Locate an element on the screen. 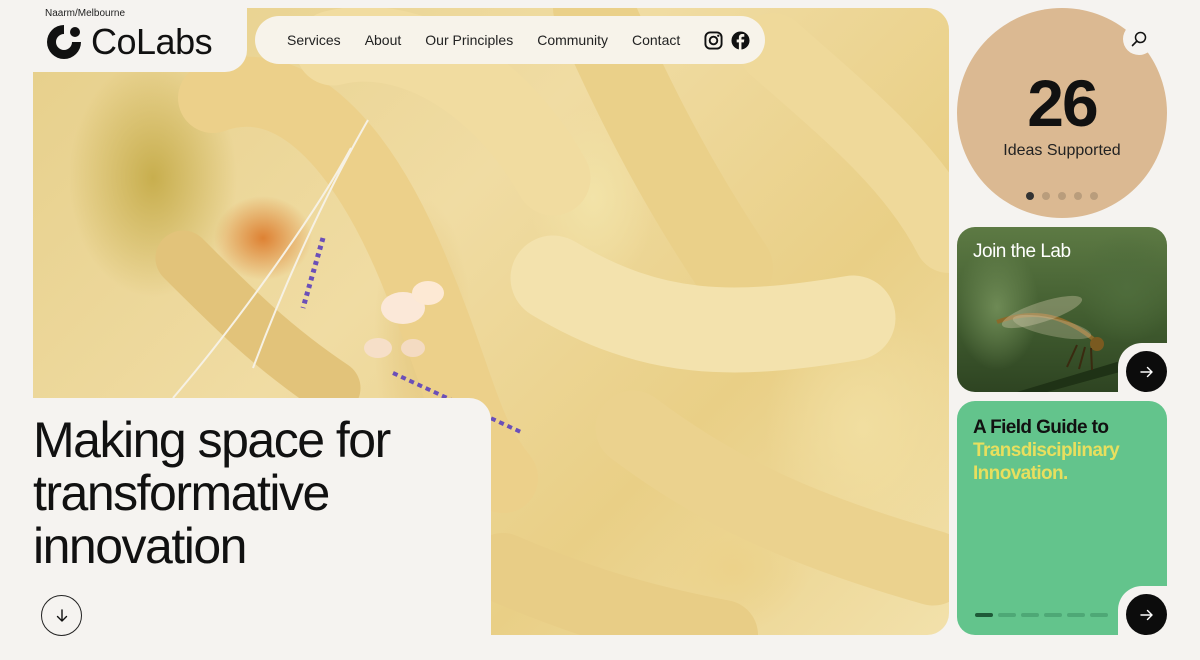 Image resolution: width=1200 pixels, height=660 pixels. colabs-logo-icon is located at coordinates (64, 42).